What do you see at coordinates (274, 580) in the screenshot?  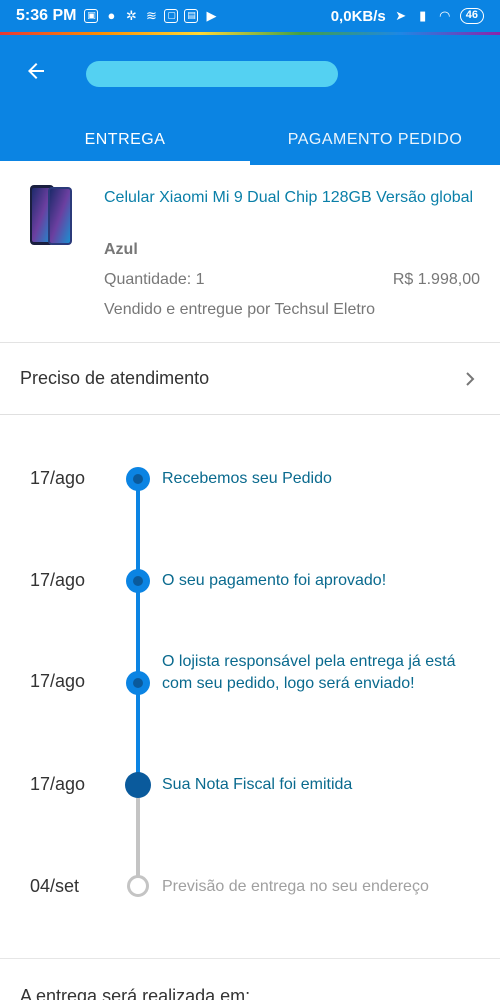 I see `event-text: O seu pagamento foi aprovado!` at bounding box center [274, 580].